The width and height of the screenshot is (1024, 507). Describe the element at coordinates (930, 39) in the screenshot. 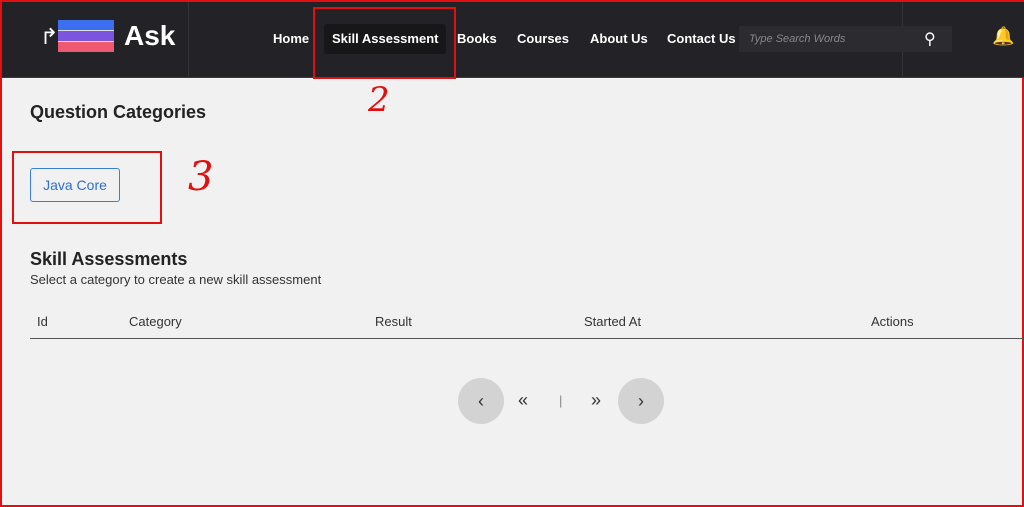

I see `search-icon: ⚲` at that location.